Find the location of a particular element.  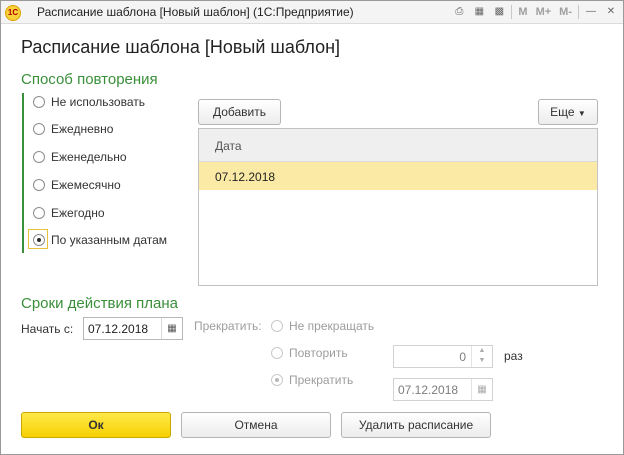

repeat-option-label: Ежемесячно is located at coordinates (86, 185).